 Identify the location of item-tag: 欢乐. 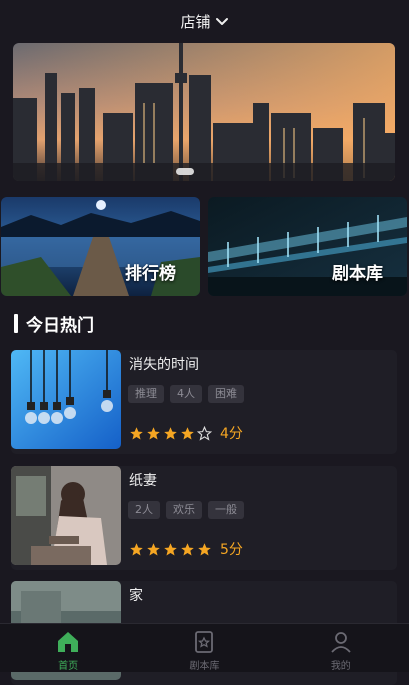
(184, 510).